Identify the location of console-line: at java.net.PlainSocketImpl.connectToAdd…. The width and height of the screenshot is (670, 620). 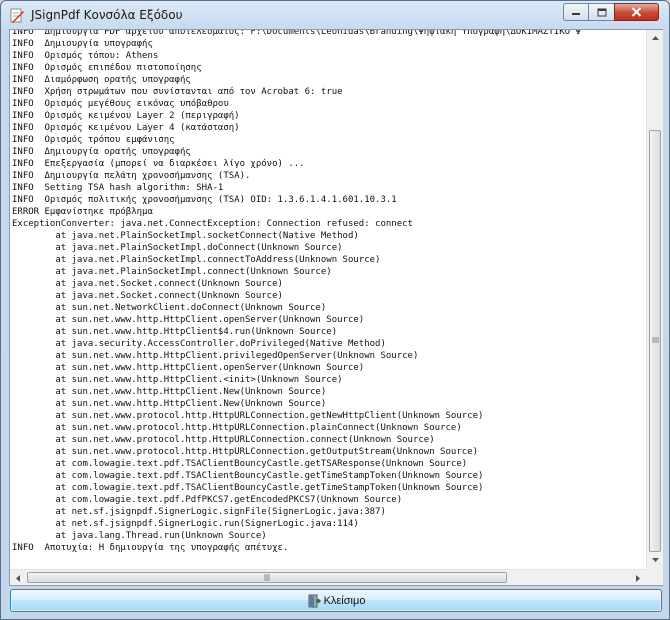
(196, 260).